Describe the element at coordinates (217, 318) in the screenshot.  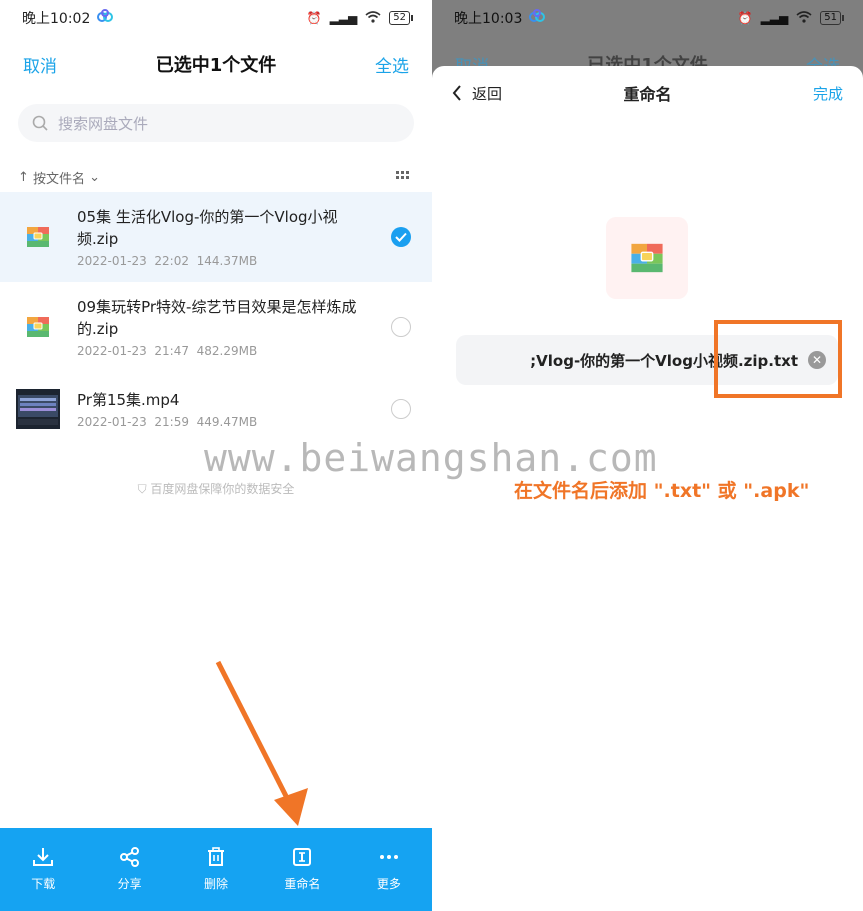
I see `file-name: 09集玩转Pr特效-综艺节目效果是怎样炼成的.zip` at that location.